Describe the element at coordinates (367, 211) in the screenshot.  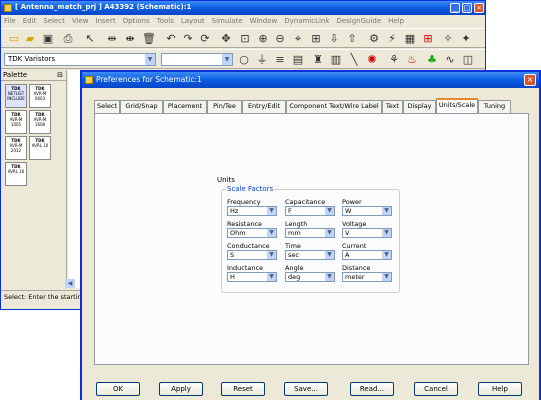
I see `power-select: W ▼` at that location.